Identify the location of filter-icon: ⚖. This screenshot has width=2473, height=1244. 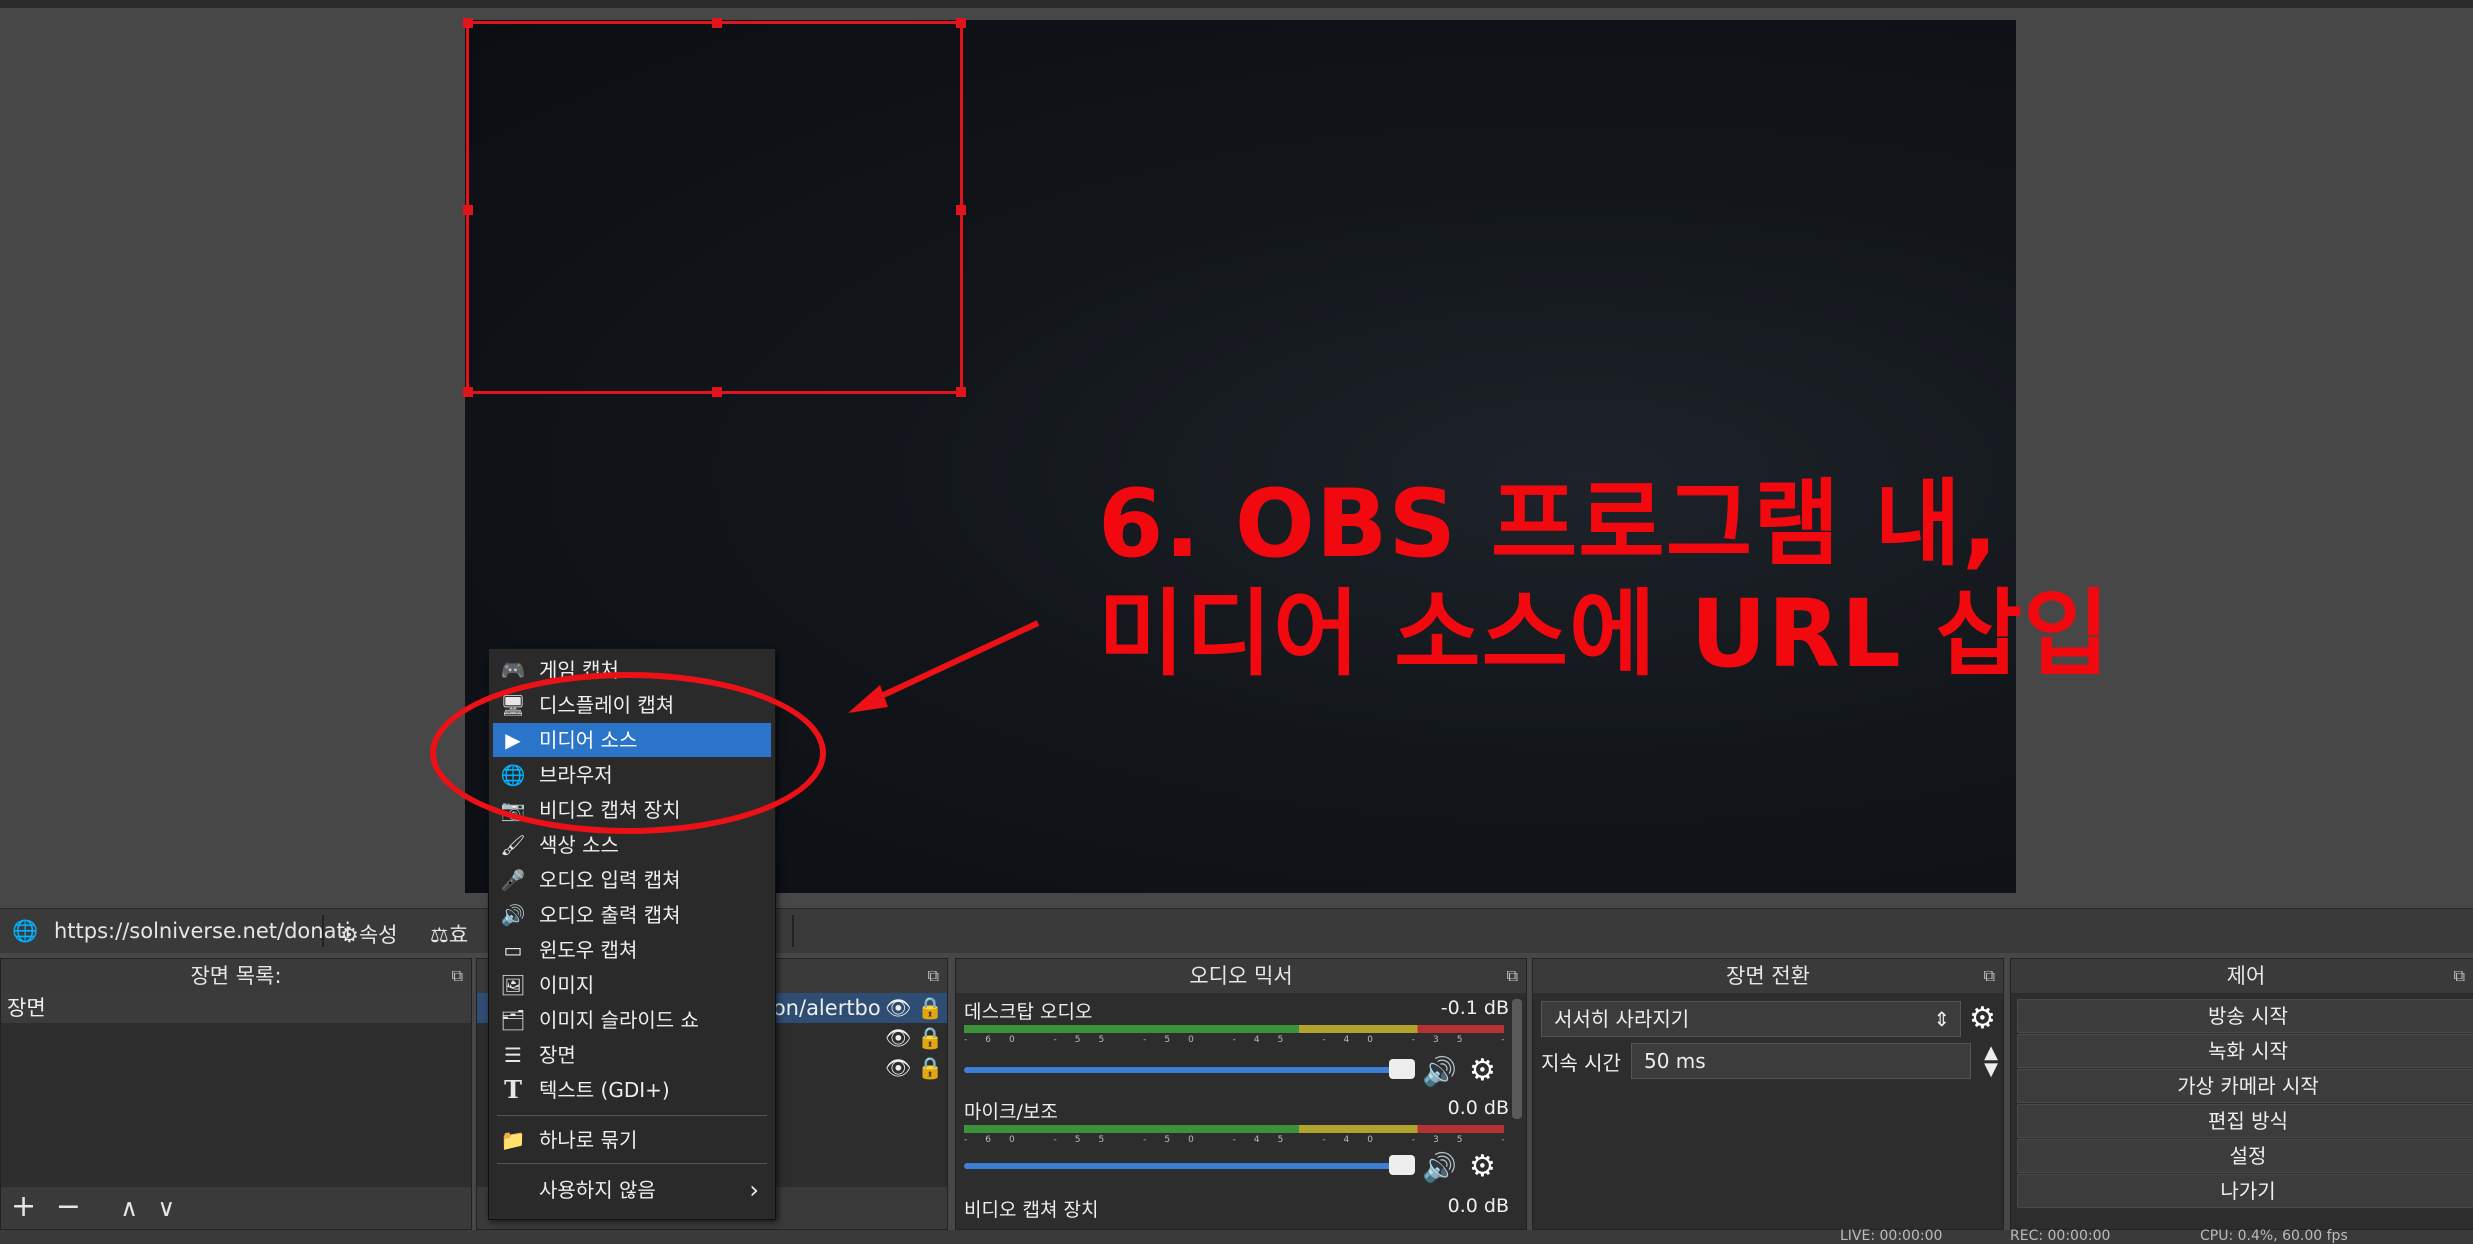
(439, 935).